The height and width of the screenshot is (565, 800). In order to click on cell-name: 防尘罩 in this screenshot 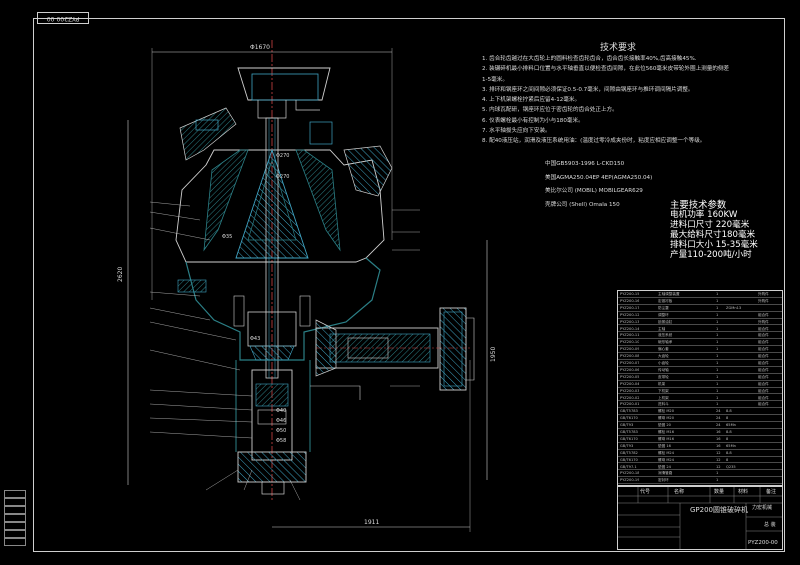, I will do `click(663, 307)`.